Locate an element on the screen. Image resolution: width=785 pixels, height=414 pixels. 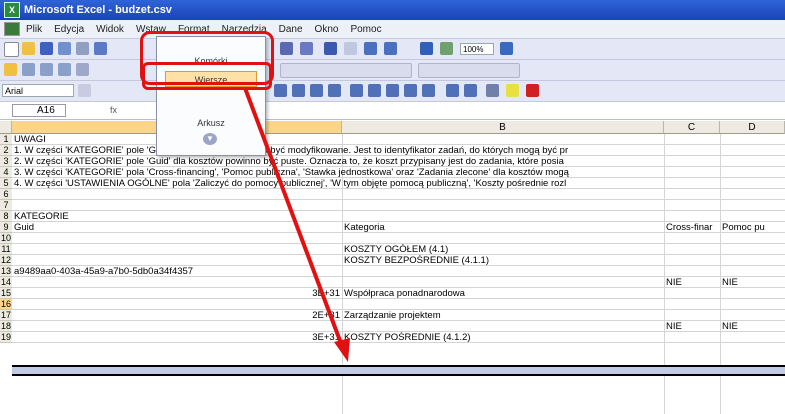
arrow-head is located at coordinates (342, 350).